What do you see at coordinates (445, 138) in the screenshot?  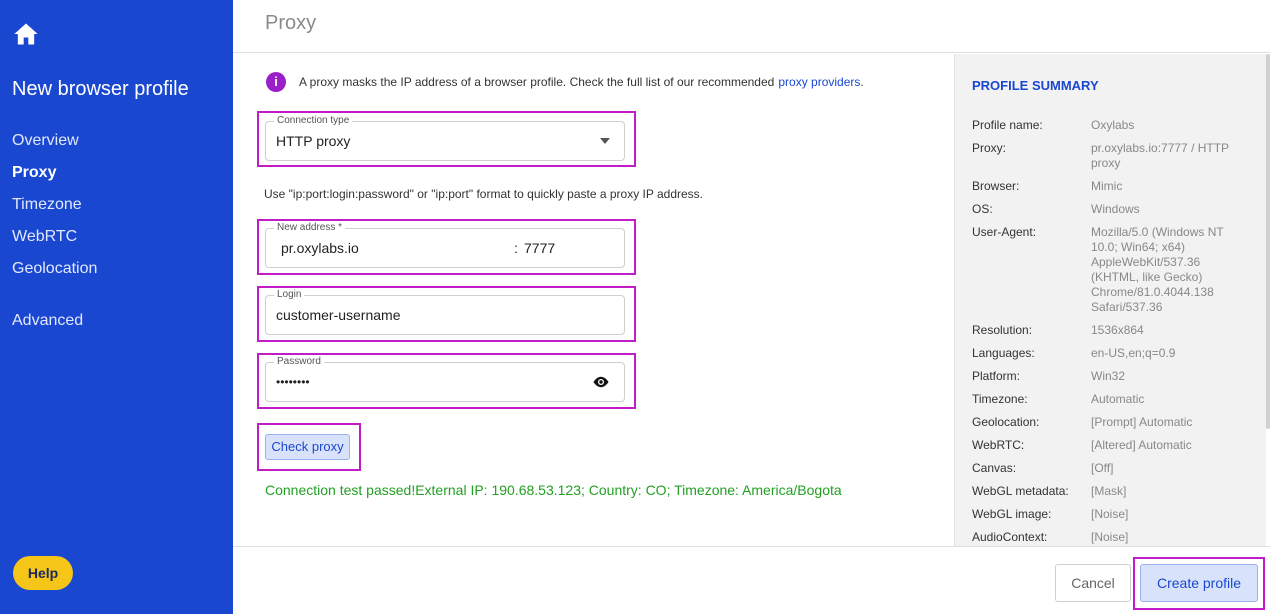 I see `connection-type-select: Connection type HTTP proxy` at bounding box center [445, 138].